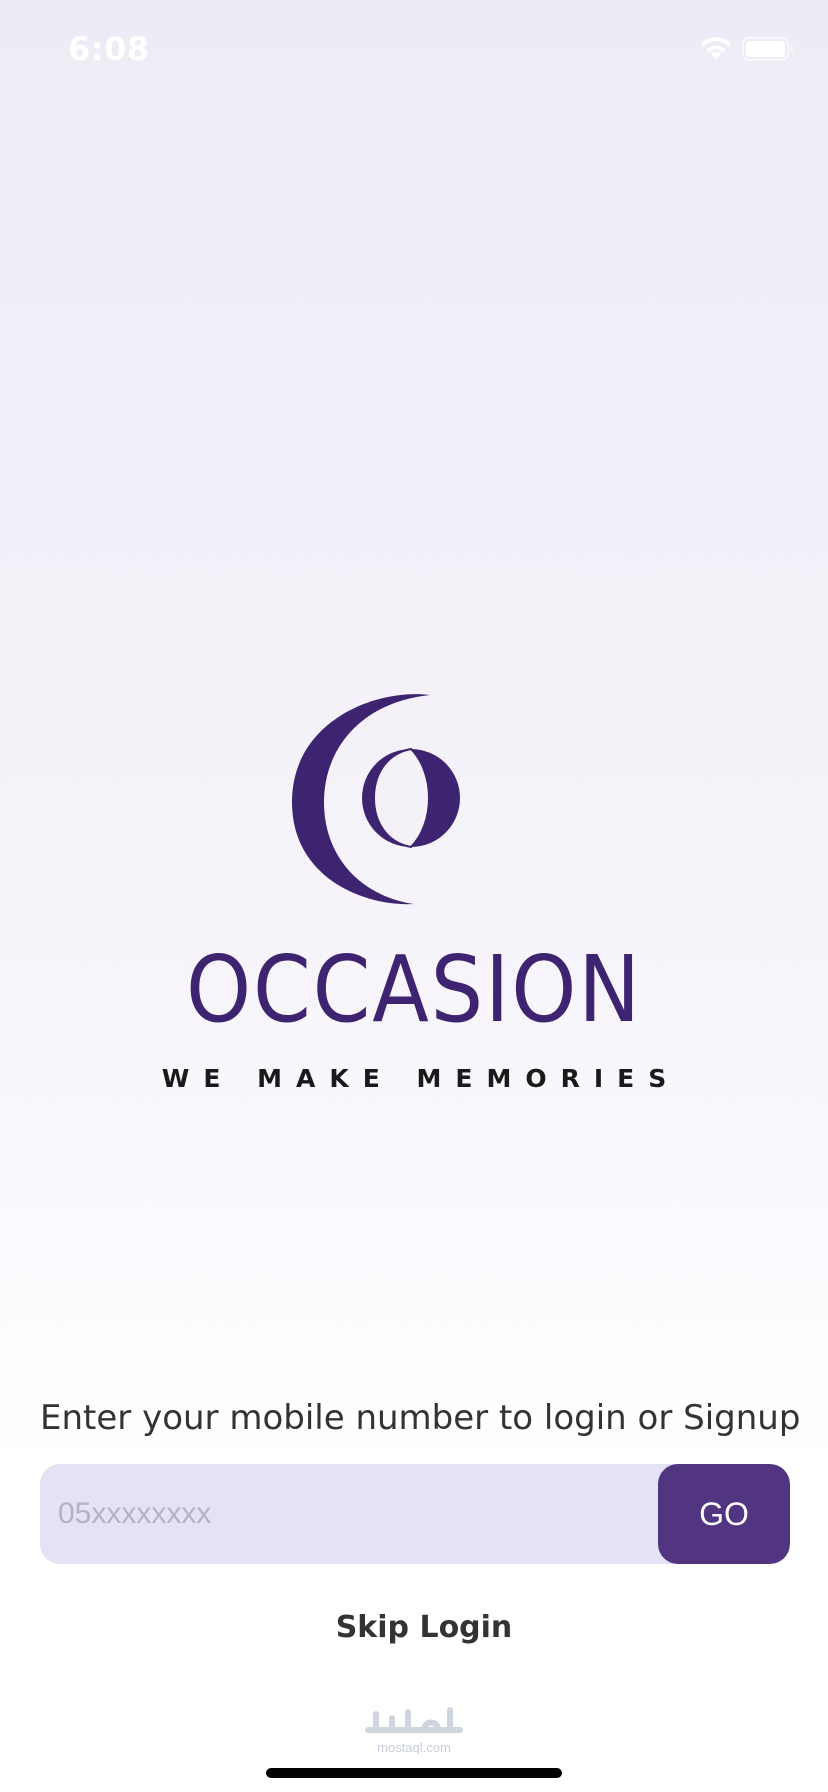 Image resolution: width=828 pixels, height=1792 pixels. I want to click on watermark-latin: mostaql.com, so click(414, 1747).